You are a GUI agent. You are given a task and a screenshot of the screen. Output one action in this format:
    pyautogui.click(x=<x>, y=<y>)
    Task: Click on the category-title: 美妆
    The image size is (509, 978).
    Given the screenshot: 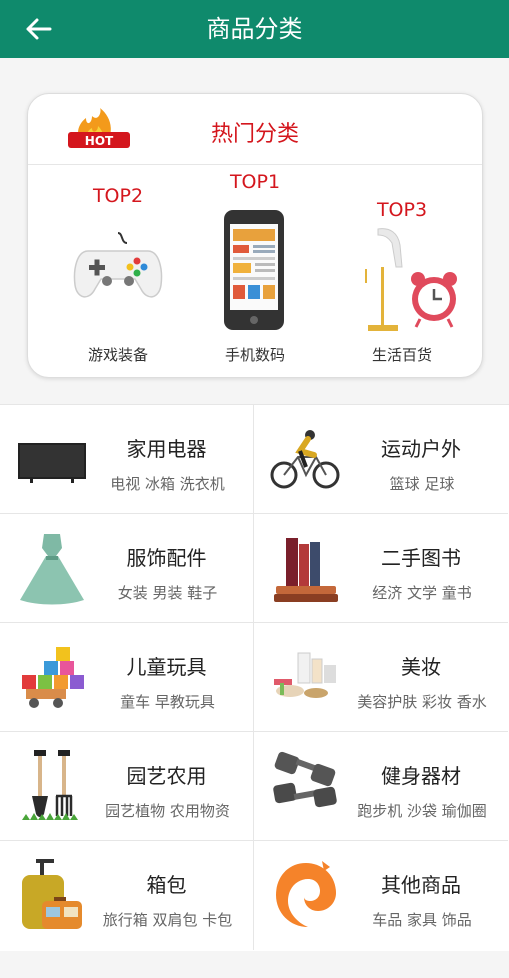 What is the action you would take?
    pyautogui.click(x=421, y=667)
    